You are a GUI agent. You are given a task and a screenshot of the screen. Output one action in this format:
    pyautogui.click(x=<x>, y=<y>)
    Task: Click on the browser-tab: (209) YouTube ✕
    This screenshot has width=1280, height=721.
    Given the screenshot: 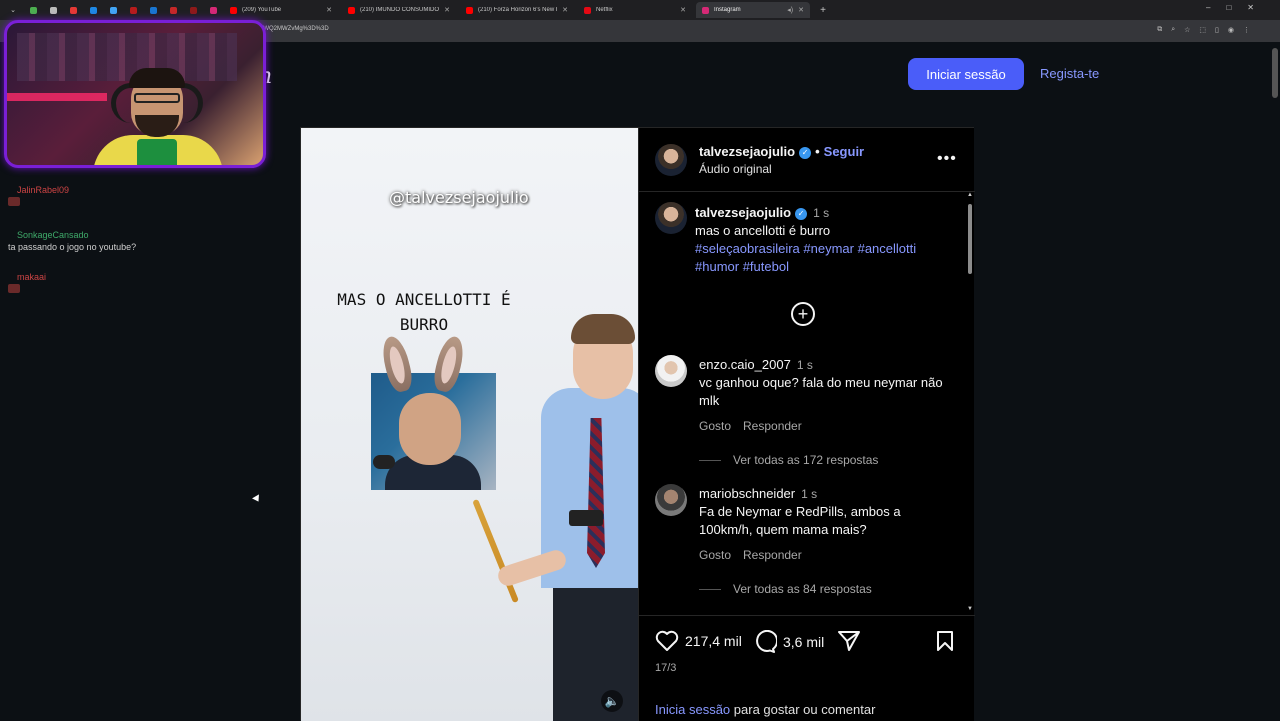 What is the action you would take?
    pyautogui.click(x=281, y=10)
    